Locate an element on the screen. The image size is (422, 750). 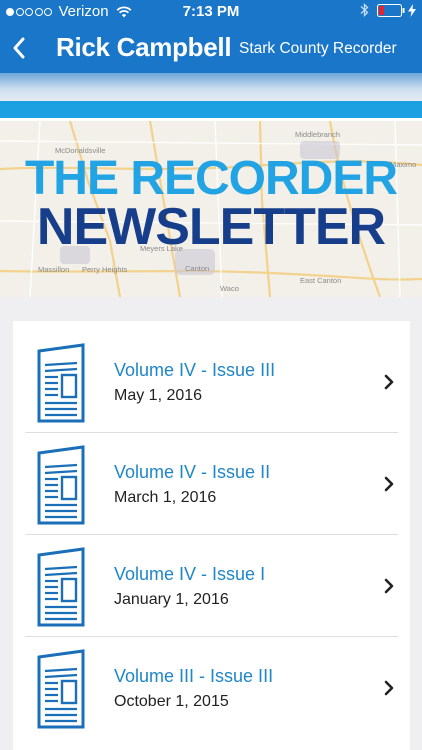
banner-sky-image is located at coordinates (211, 88).